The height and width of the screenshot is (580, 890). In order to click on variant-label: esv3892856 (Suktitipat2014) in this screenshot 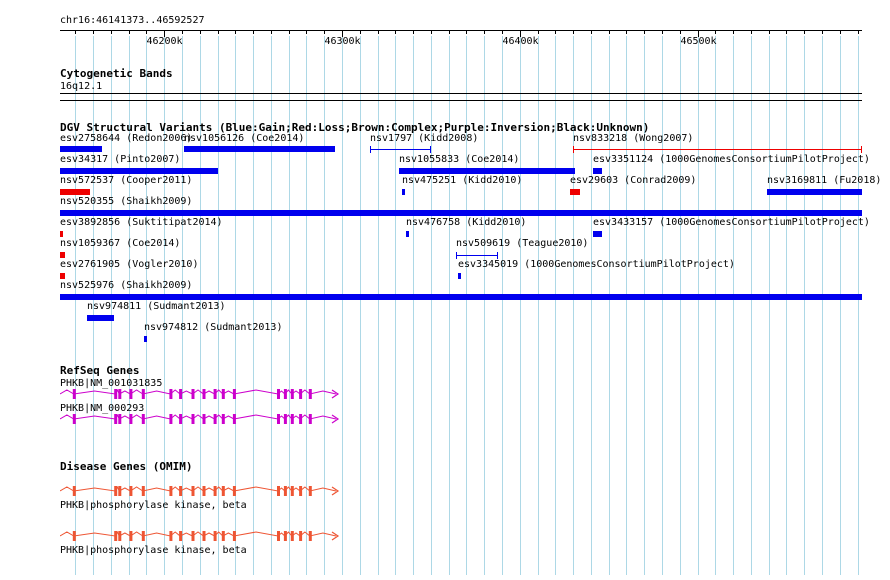, I will do `click(141, 222)`.